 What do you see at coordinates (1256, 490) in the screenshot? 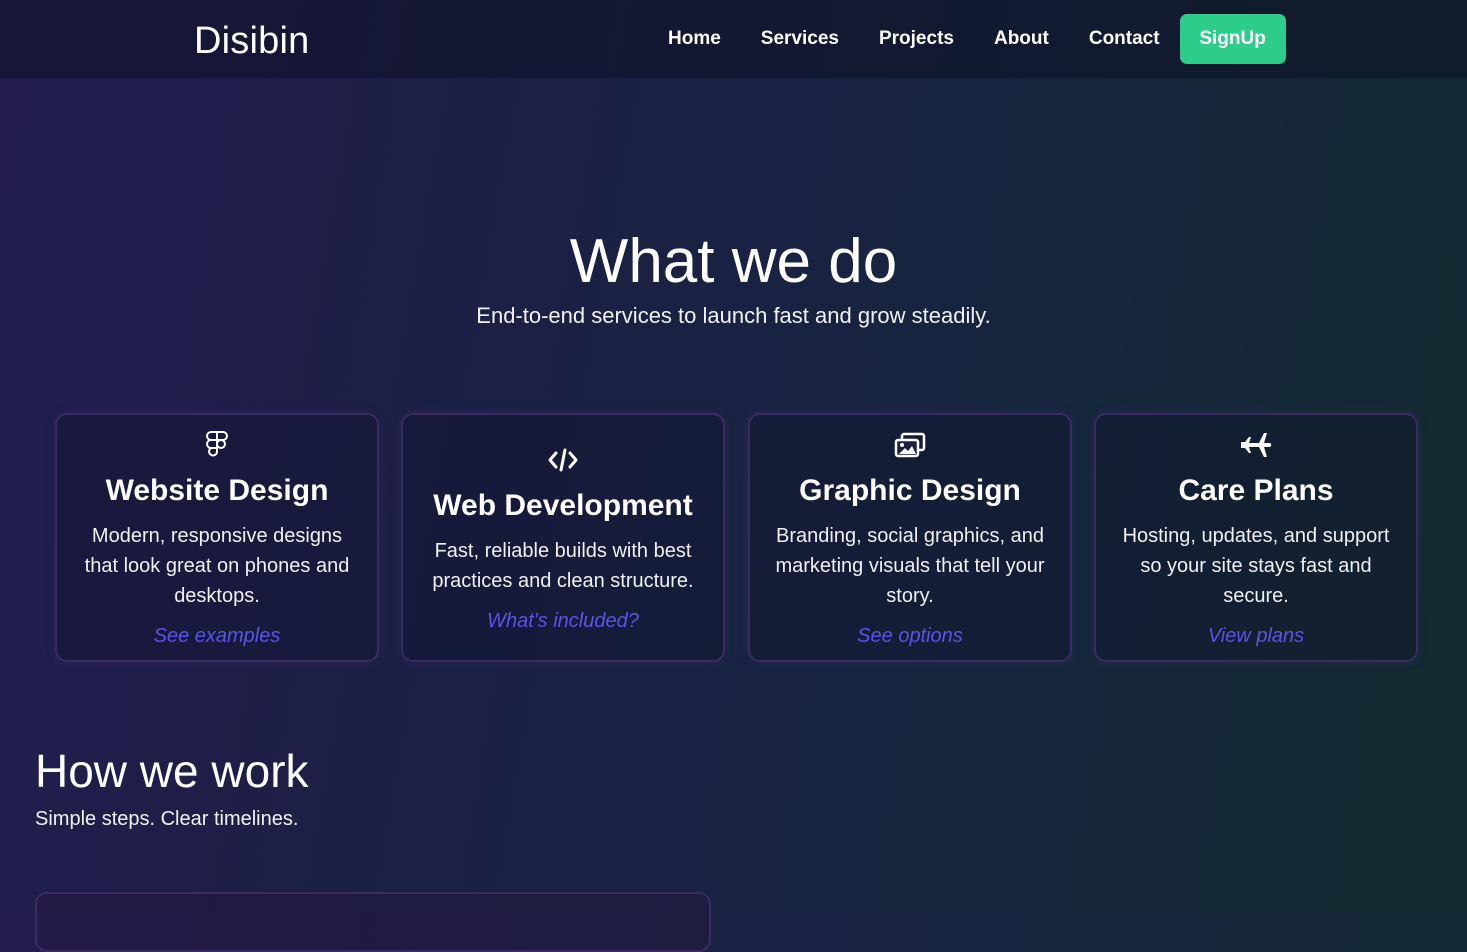
I see `card-title: Care Plans` at bounding box center [1256, 490].